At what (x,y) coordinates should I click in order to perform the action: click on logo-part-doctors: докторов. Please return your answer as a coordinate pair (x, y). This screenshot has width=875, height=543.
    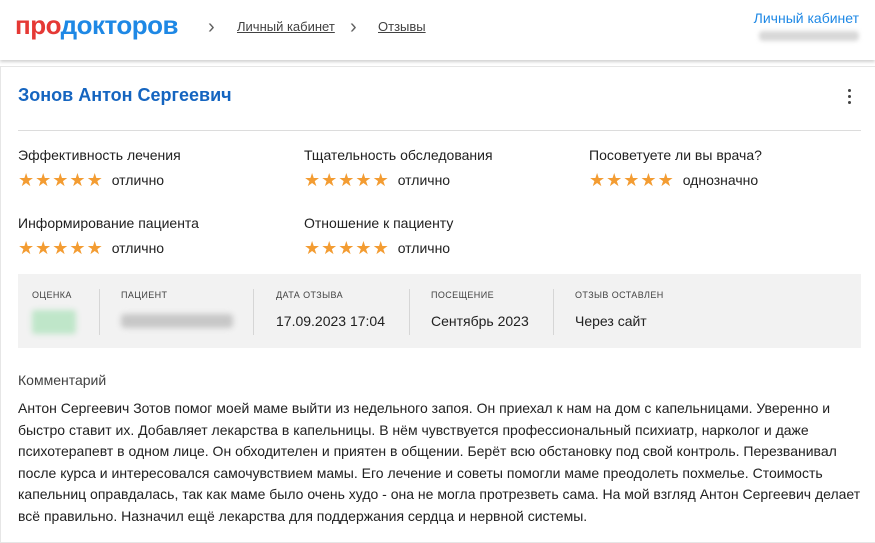
    Looking at the image, I should click on (119, 25).